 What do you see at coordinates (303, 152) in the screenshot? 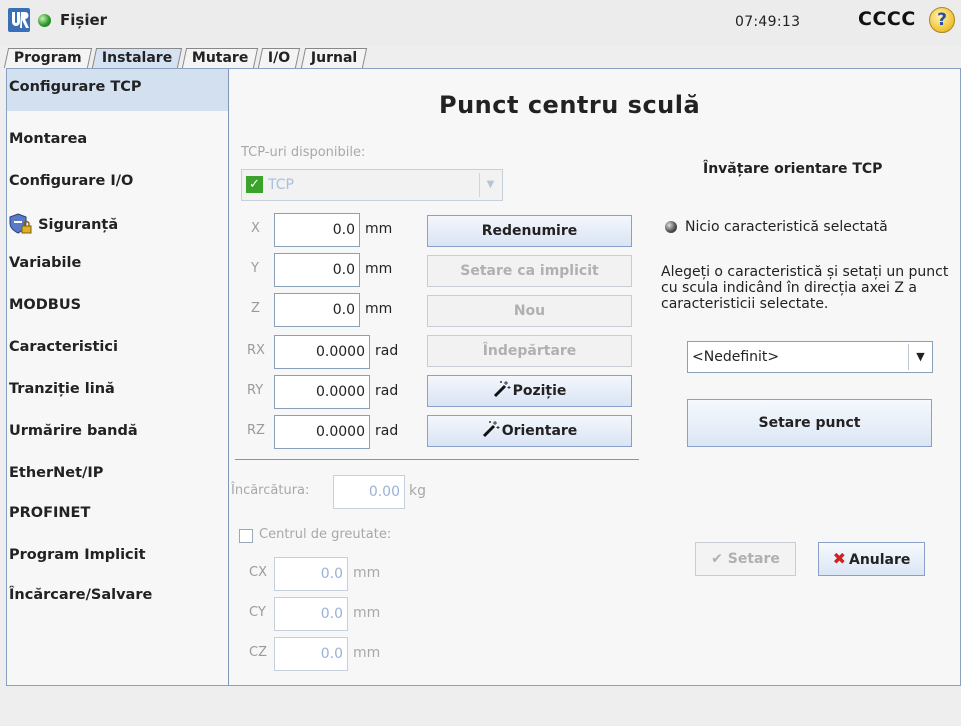
I see `tcp-available-label: TCP-uri disponibile:` at bounding box center [303, 152].